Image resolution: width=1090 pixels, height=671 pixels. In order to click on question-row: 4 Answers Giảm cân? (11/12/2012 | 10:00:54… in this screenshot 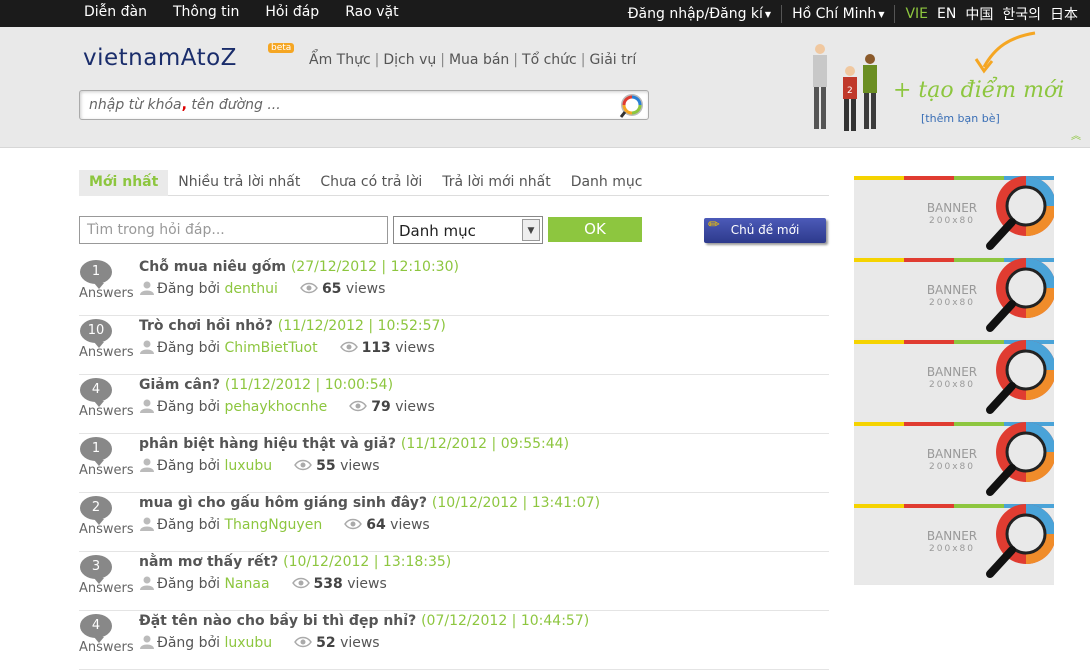, I will do `click(454, 404)`.